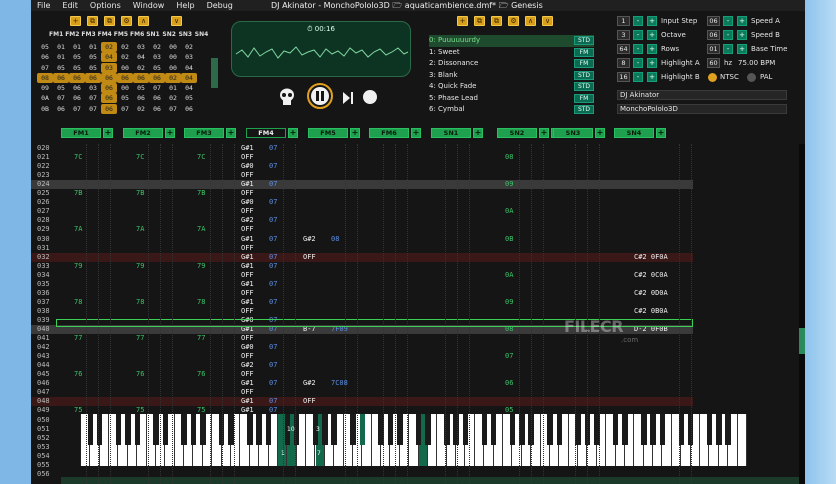  I want to click on rows-value: 64, so click(623, 49).